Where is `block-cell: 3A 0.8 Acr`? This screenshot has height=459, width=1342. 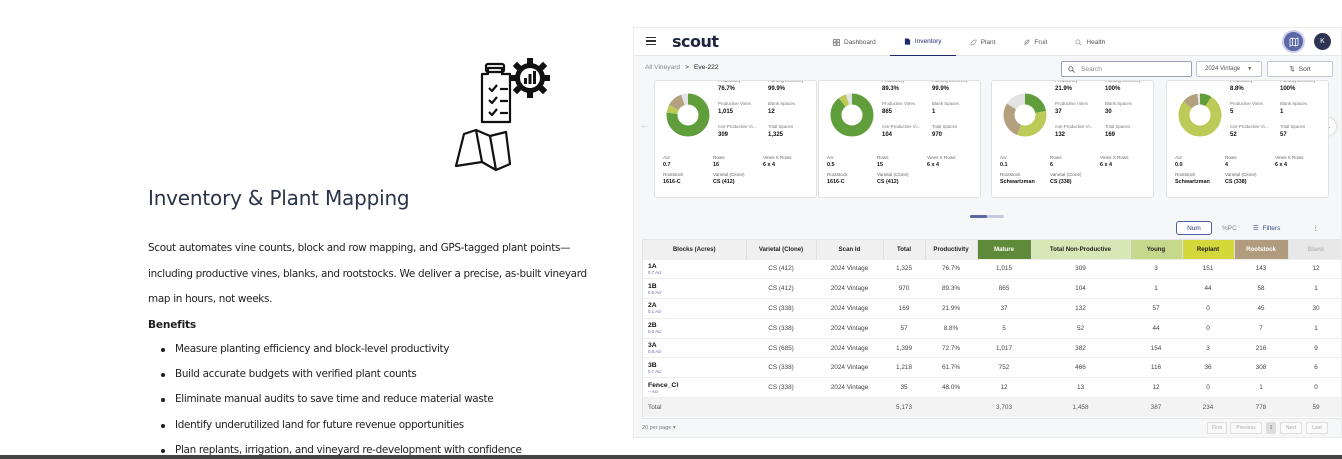 block-cell: 3A 0.8 Acr is located at coordinates (694, 347).